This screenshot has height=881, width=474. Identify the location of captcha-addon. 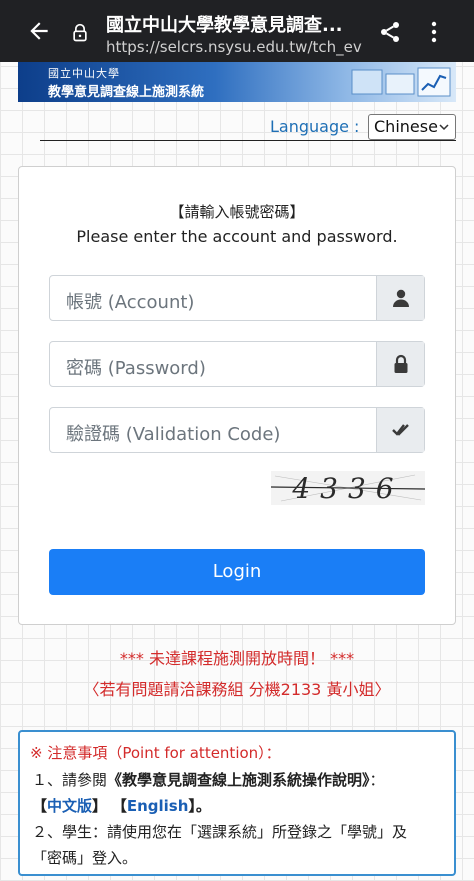
(400, 430).